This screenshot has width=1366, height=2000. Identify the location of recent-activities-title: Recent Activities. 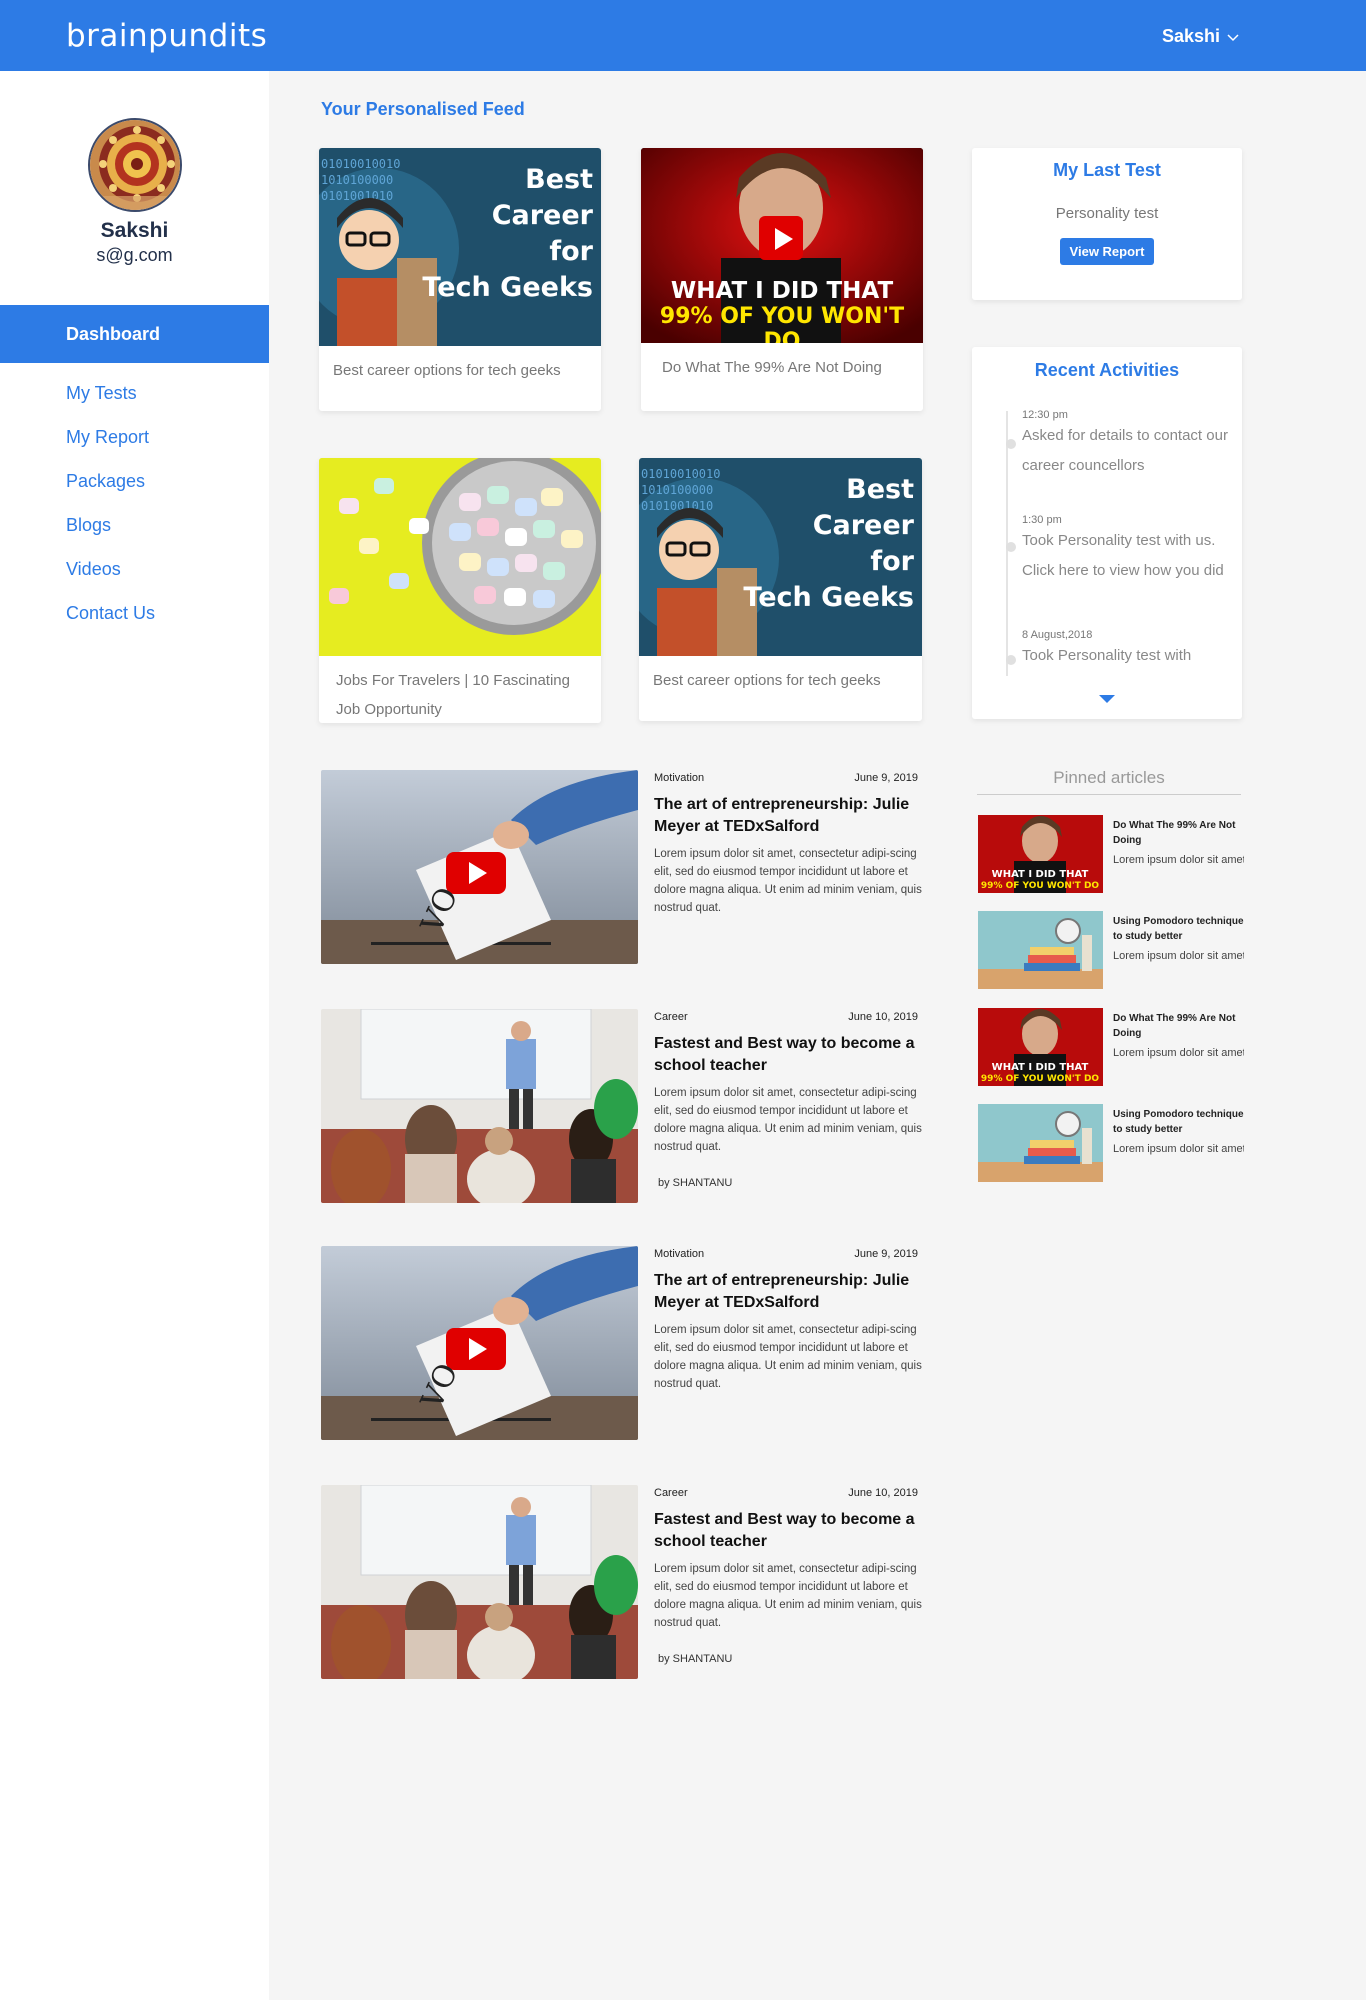
(1107, 370).